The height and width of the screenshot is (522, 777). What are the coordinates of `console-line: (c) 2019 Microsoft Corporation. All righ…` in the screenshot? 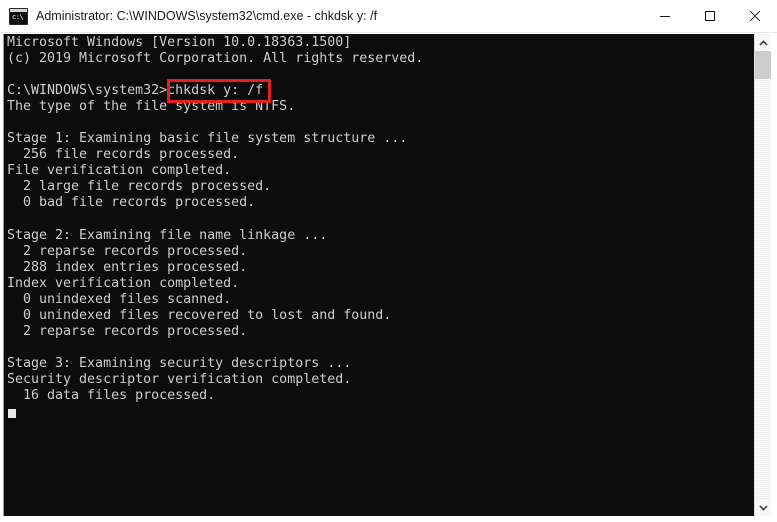 It's located at (215, 59).